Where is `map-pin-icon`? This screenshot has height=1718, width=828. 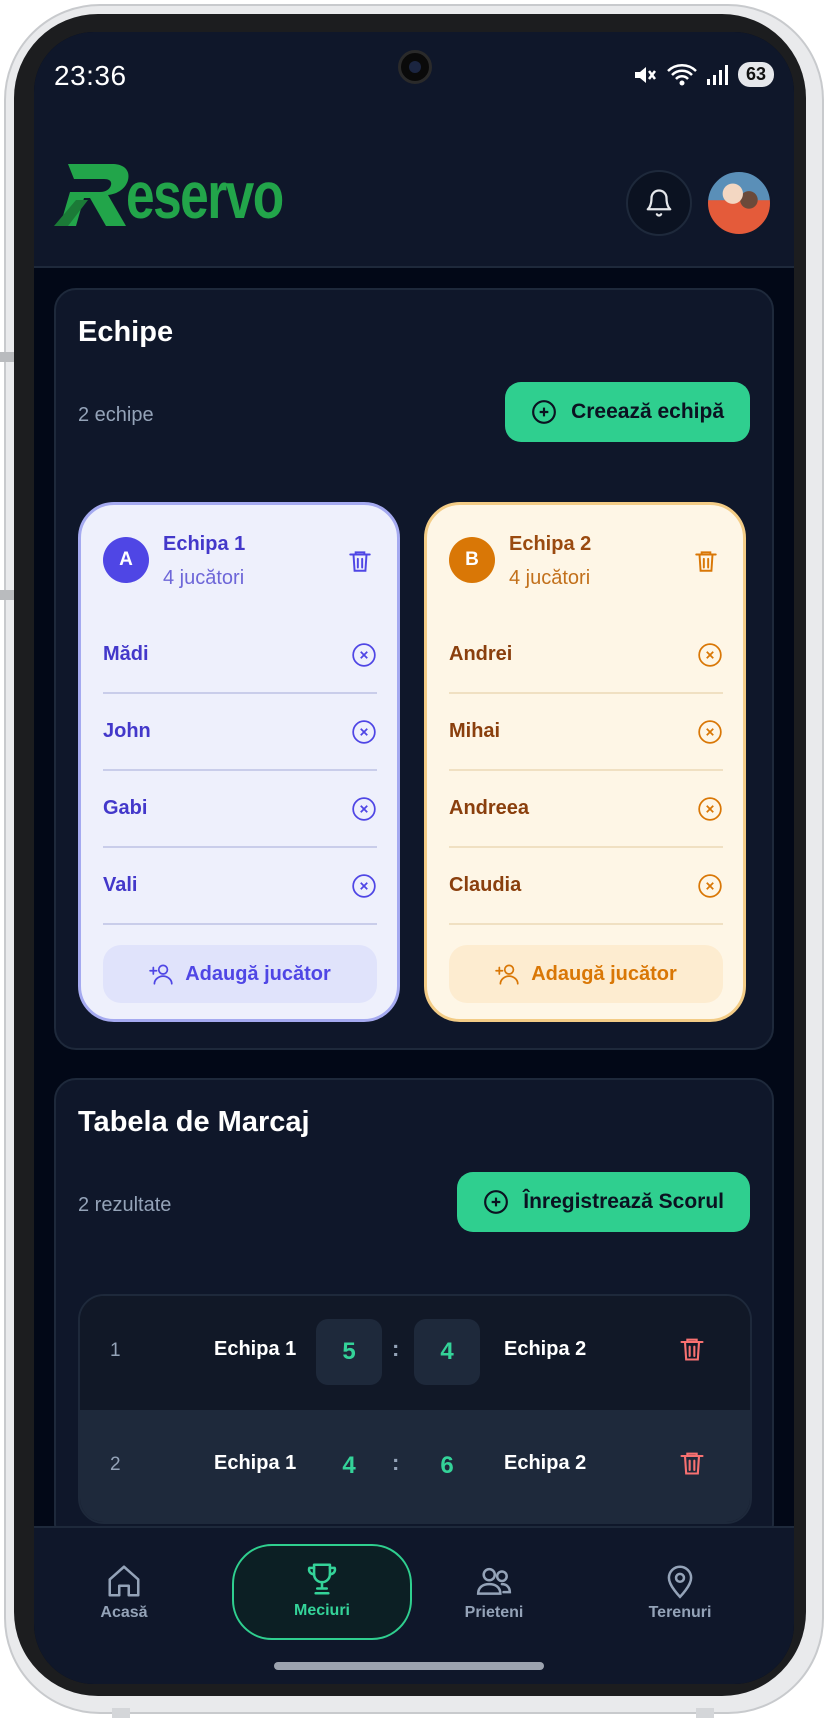
map-pin-icon is located at coordinates (680, 1582).